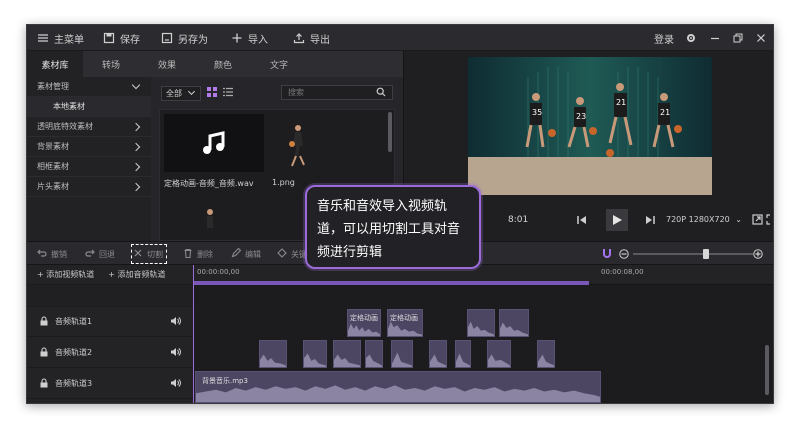 Image resolution: width=800 pixels, height=430 pixels. Describe the element at coordinates (89, 147) in the screenshot. I see `category-item-backgrounds: 背景素材` at that location.